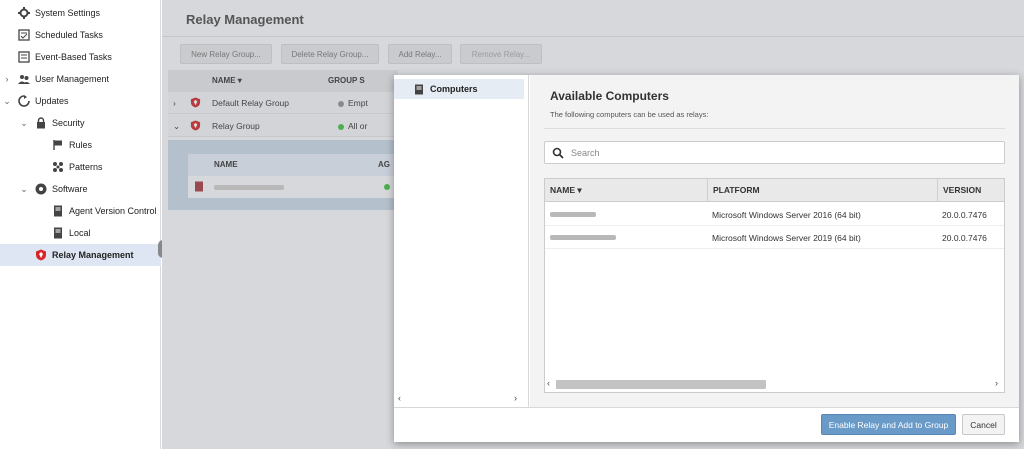  I want to click on column-header-group-status: GROUP S, so click(346, 80).